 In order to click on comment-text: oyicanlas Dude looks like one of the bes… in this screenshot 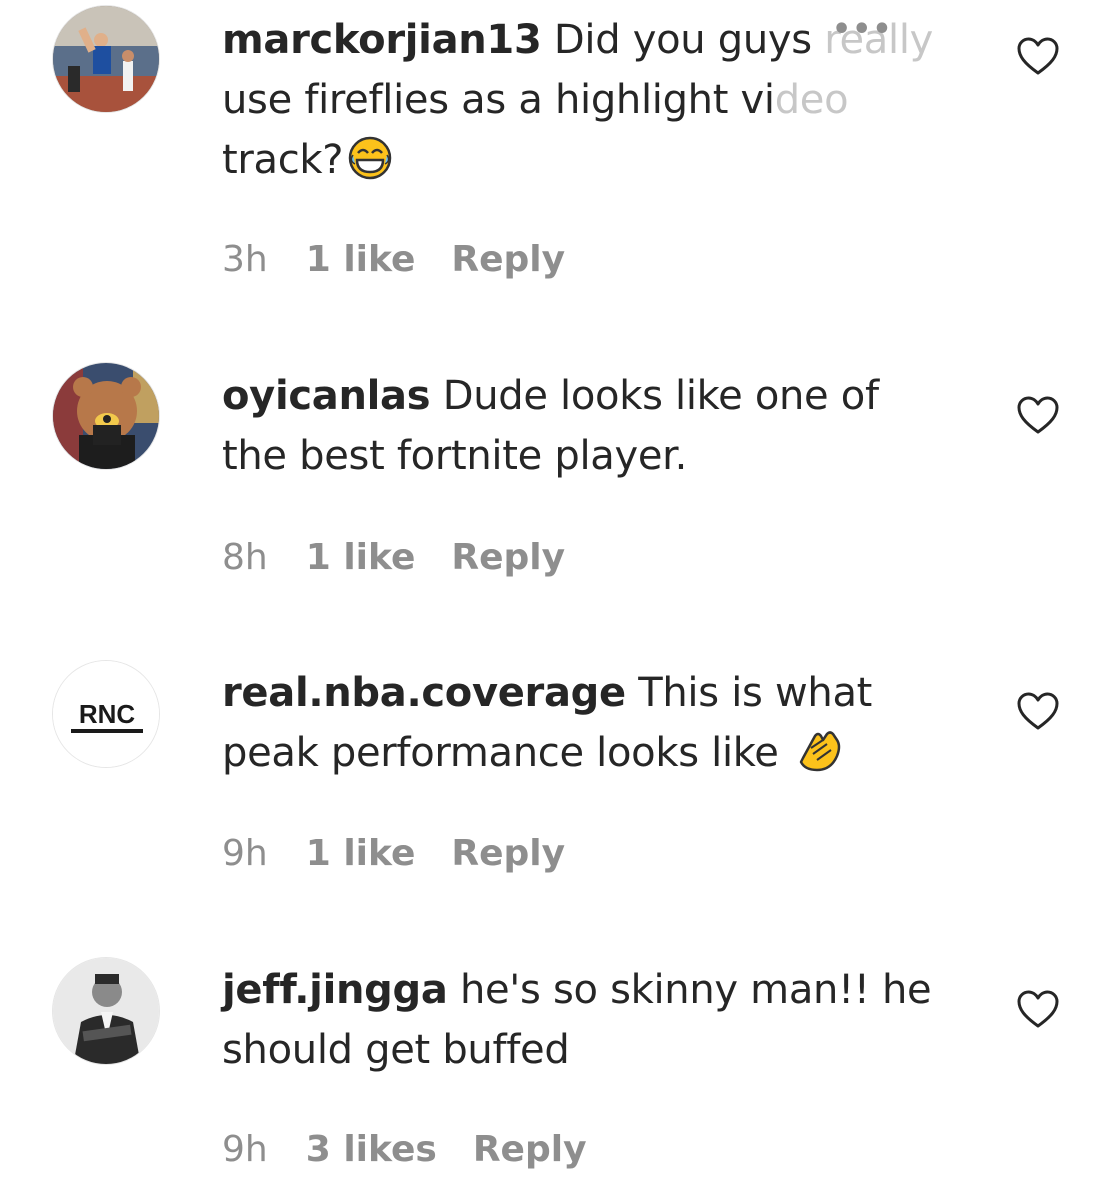, I will do `click(587, 426)`.